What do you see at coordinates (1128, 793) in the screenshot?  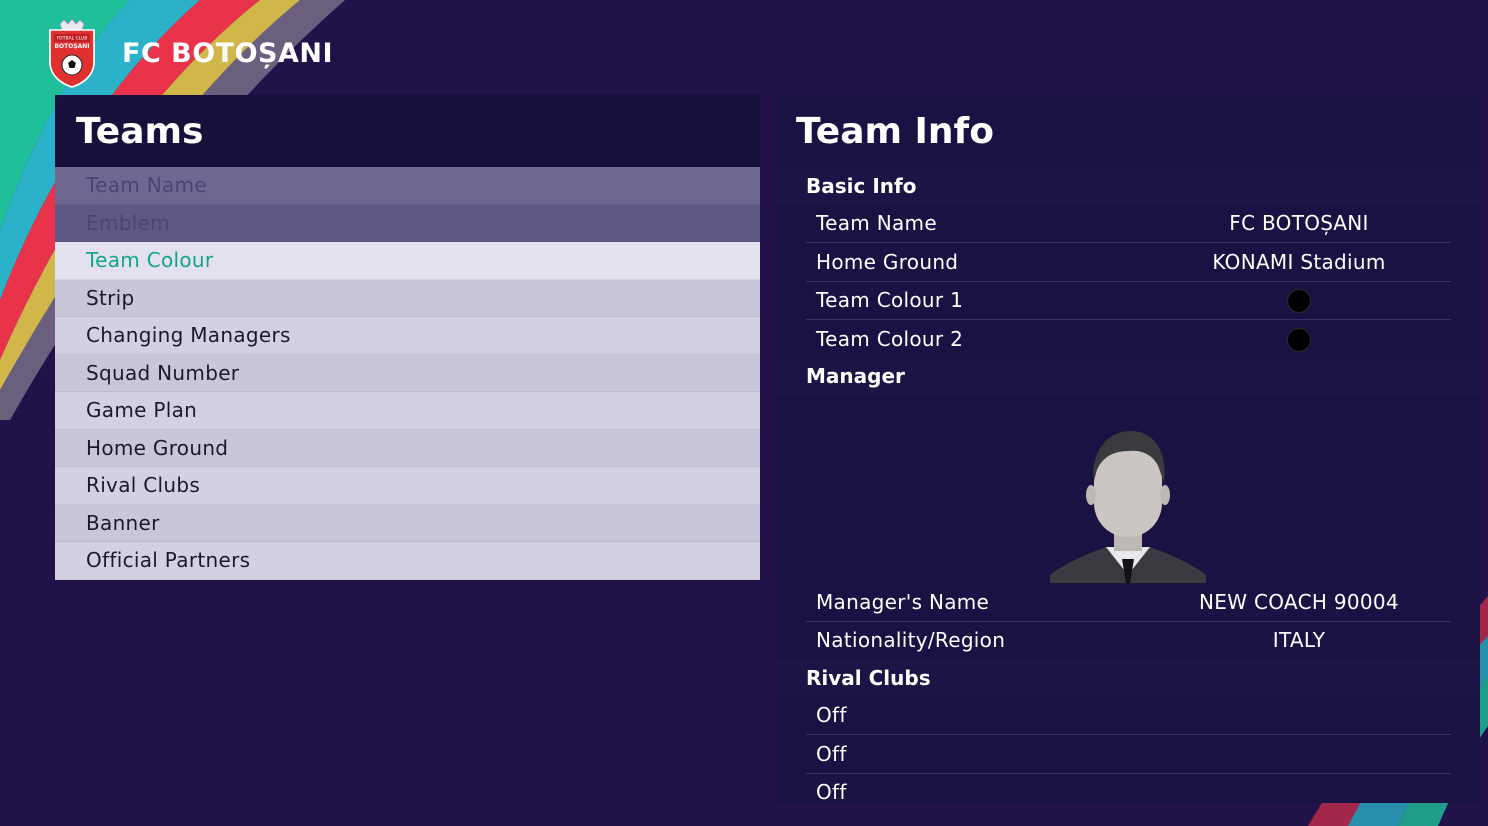 I see `rival-club-row-3: Off` at bounding box center [1128, 793].